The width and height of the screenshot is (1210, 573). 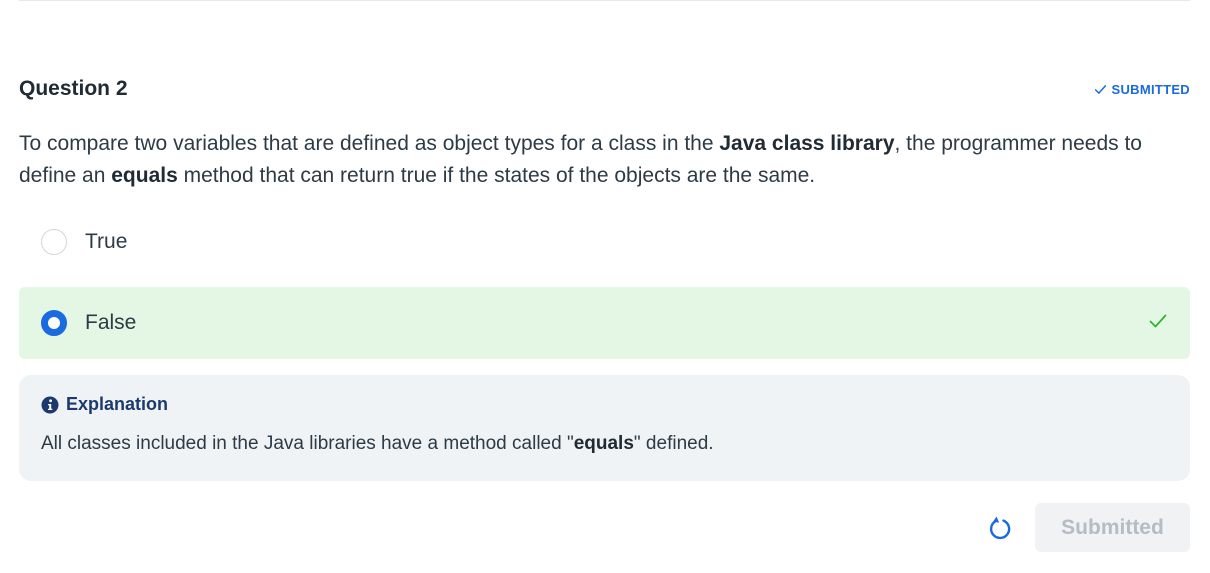 What do you see at coordinates (117, 404) in the screenshot?
I see `explanation-title: Explanation` at bounding box center [117, 404].